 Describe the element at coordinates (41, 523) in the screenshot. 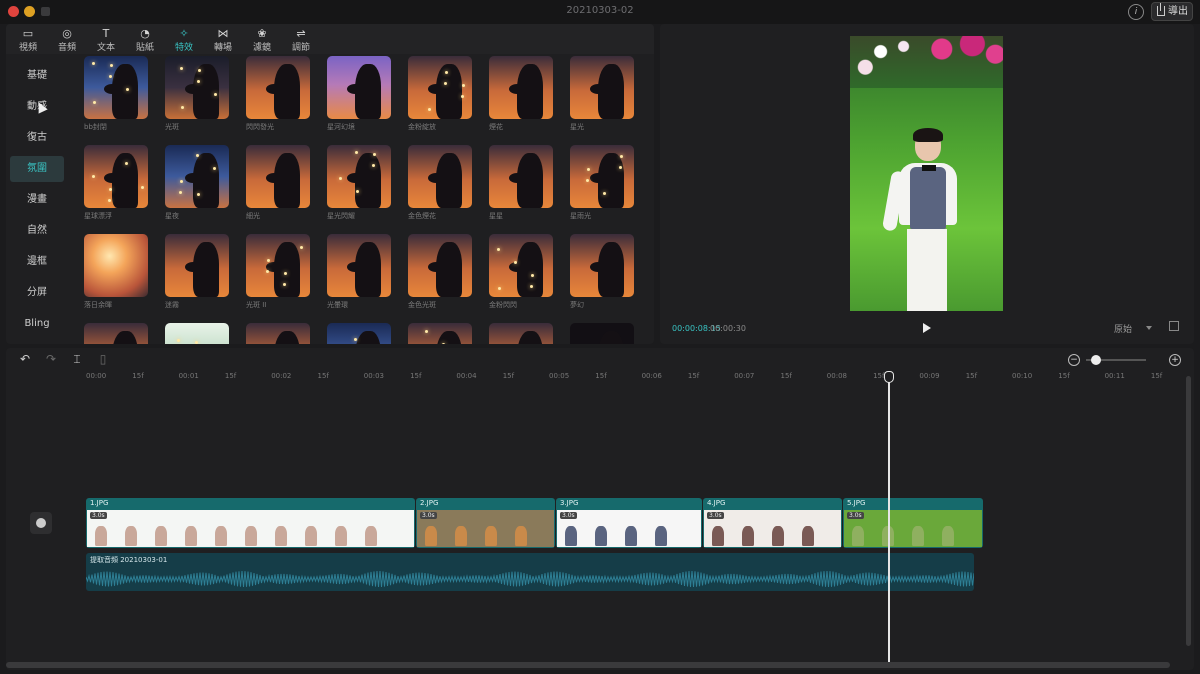

I see `cover-icon` at that location.